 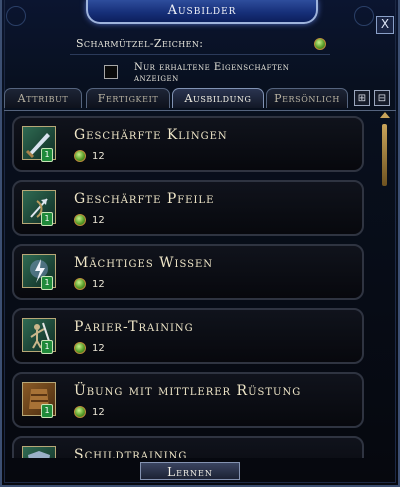 What do you see at coordinates (39, 452) in the screenshot?
I see `shield-icon` at bounding box center [39, 452].